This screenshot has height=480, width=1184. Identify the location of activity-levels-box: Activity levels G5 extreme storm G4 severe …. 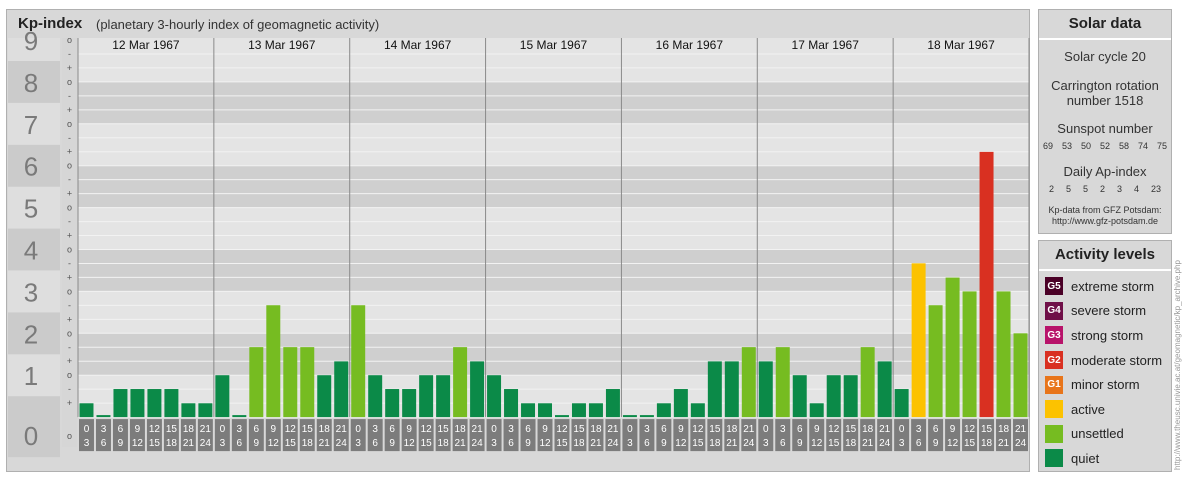
(1105, 356).